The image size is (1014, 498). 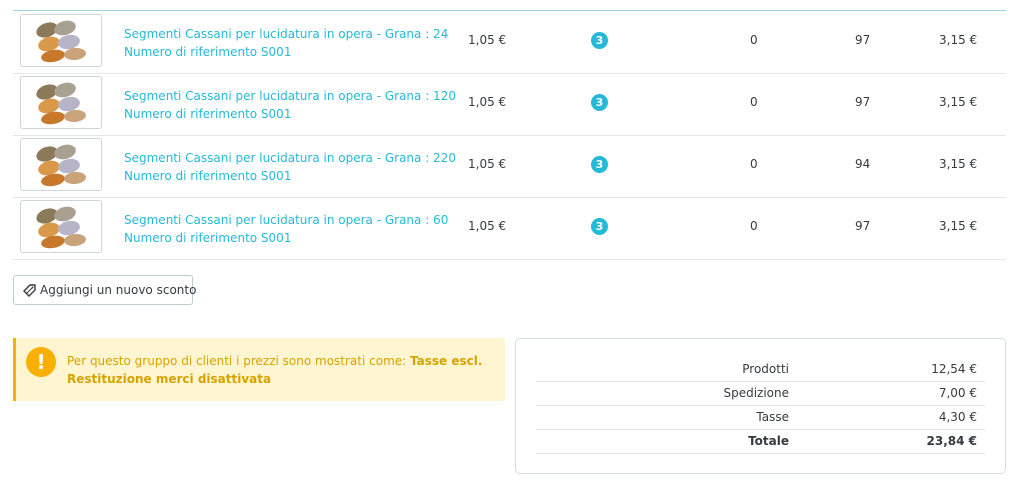 What do you see at coordinates (772, 417) in the screenshot?
I see `taxes-label: Tasse` at bounding box center [772, 417].